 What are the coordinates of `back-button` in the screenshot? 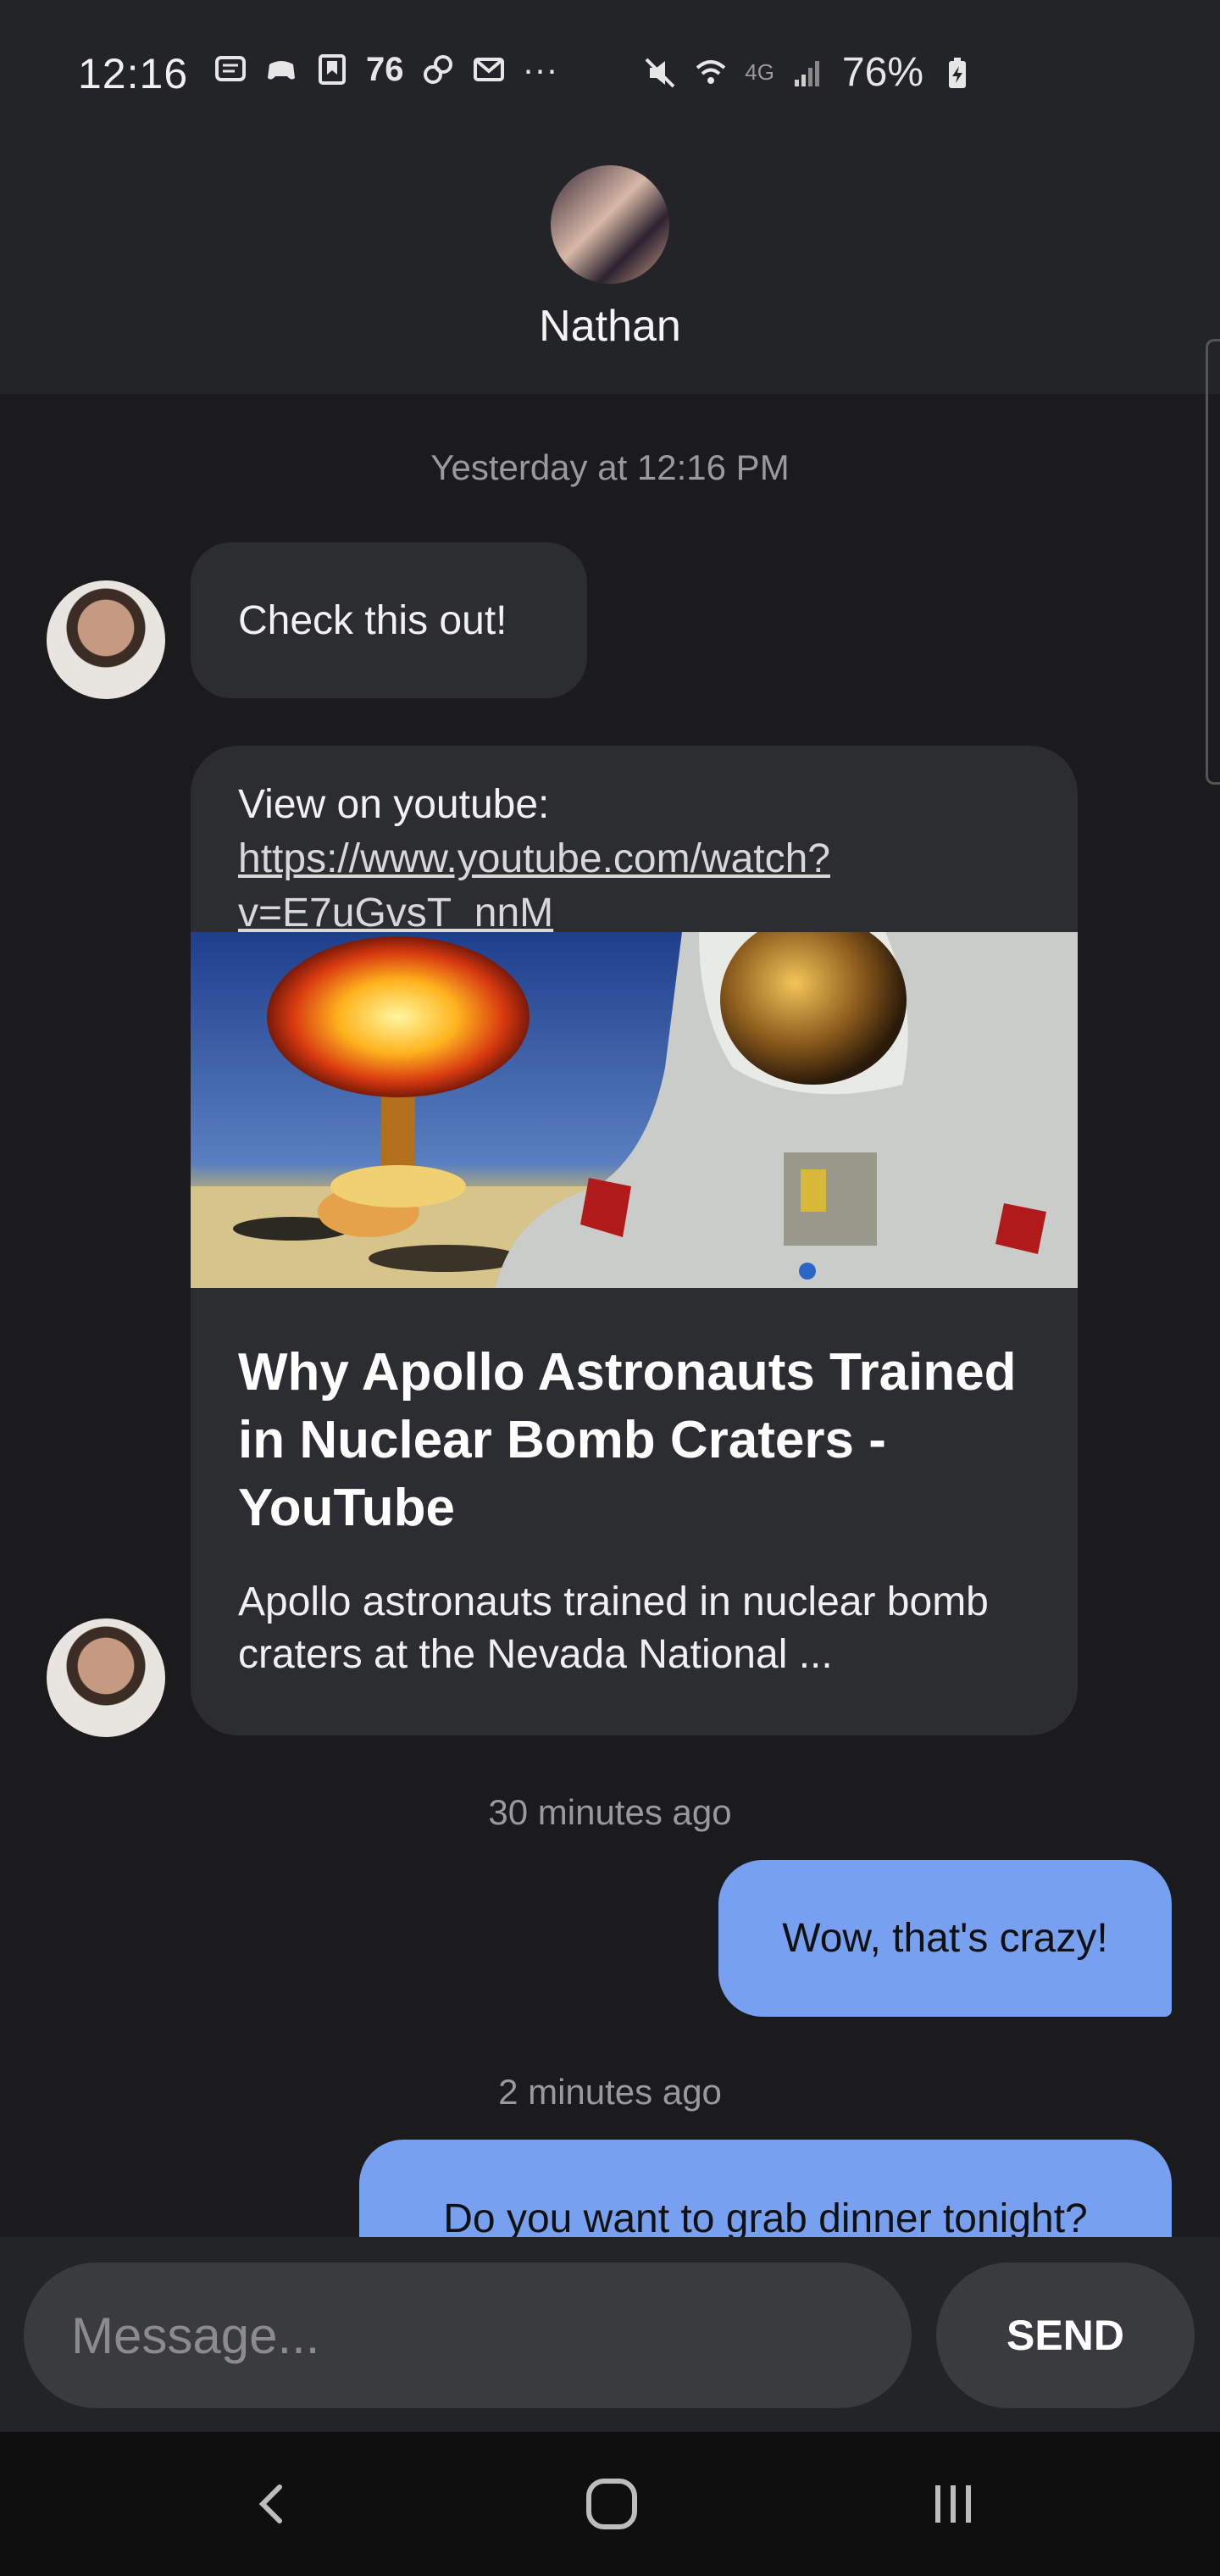 It's located at (273, 2504).